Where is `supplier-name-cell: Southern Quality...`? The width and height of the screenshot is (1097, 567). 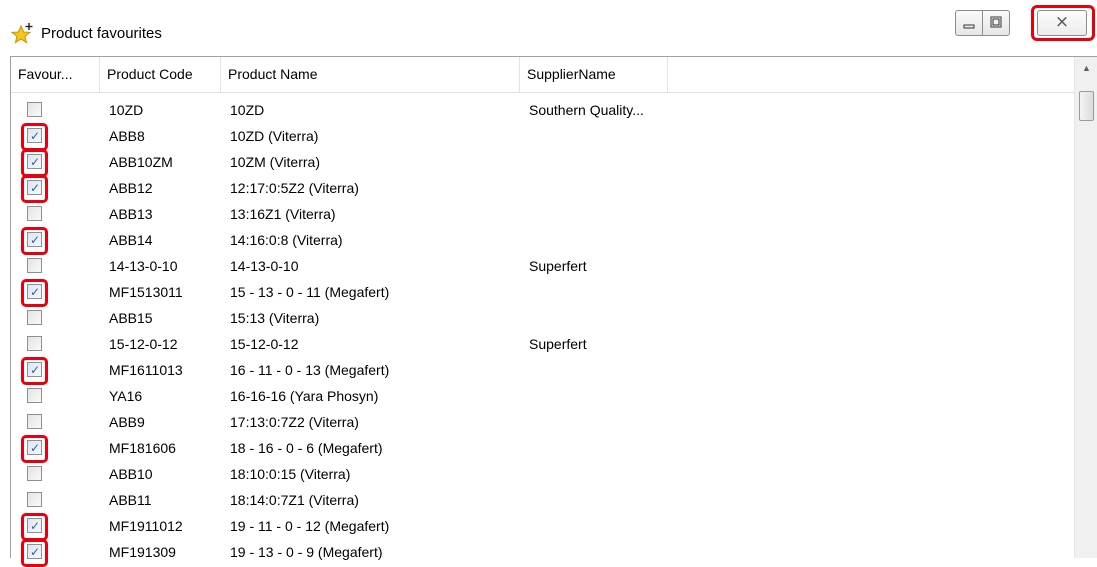
supplier-name-cell: Southern Quality... is located at coordinates (586, 110).